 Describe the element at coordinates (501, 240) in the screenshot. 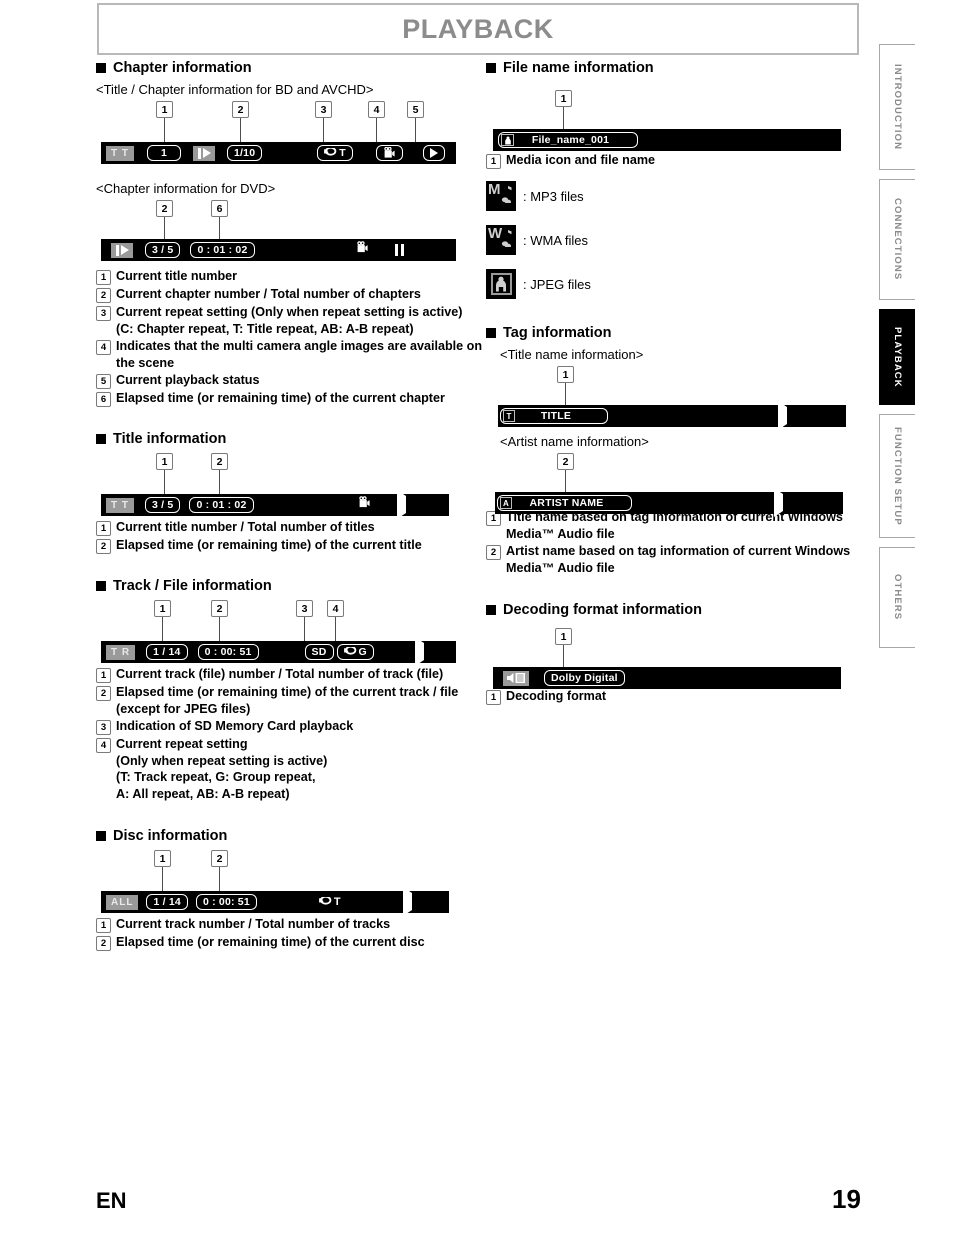

I see `wma-note-icon: W` at that location.